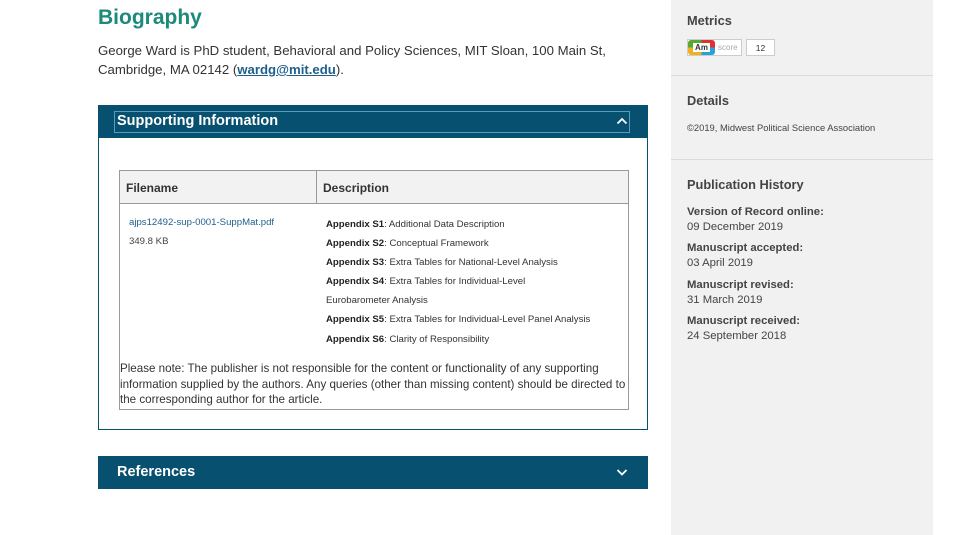 This screenshot has height=535, width=975. Describe the element at coordinates (701, 47) in the screenshot. I see `altmetric-donut-icon: Am` at that location.